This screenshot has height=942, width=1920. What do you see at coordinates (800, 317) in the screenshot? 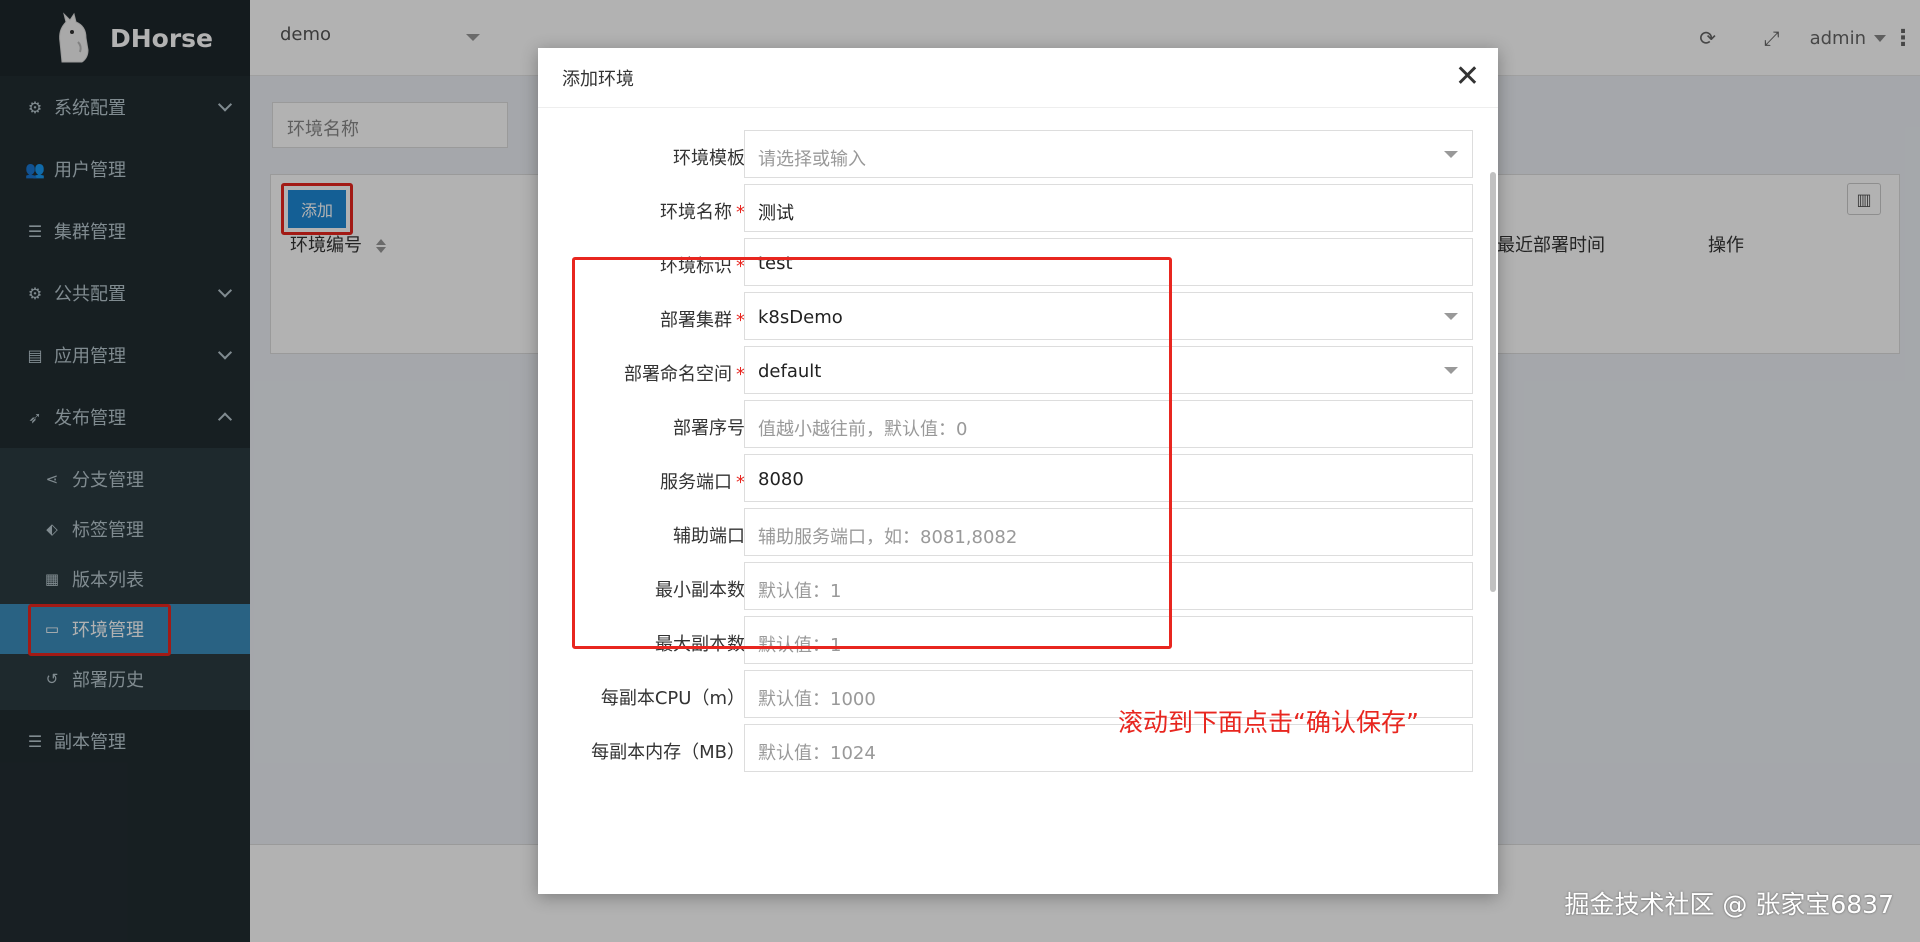
I see `select-value: k8sDemo` at bounding box center [800, 317].